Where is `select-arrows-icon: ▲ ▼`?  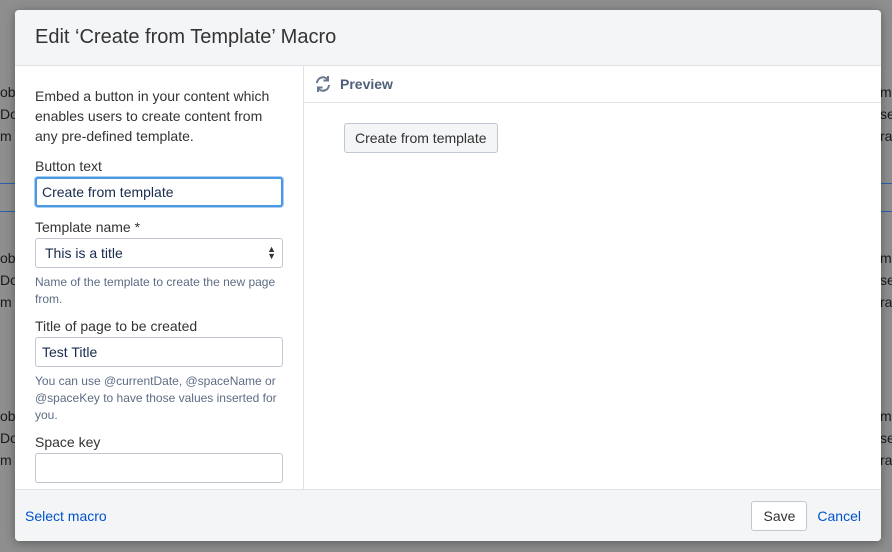
select-arrows-icon: ▲ ▼ is located at coordinates (271, 252).